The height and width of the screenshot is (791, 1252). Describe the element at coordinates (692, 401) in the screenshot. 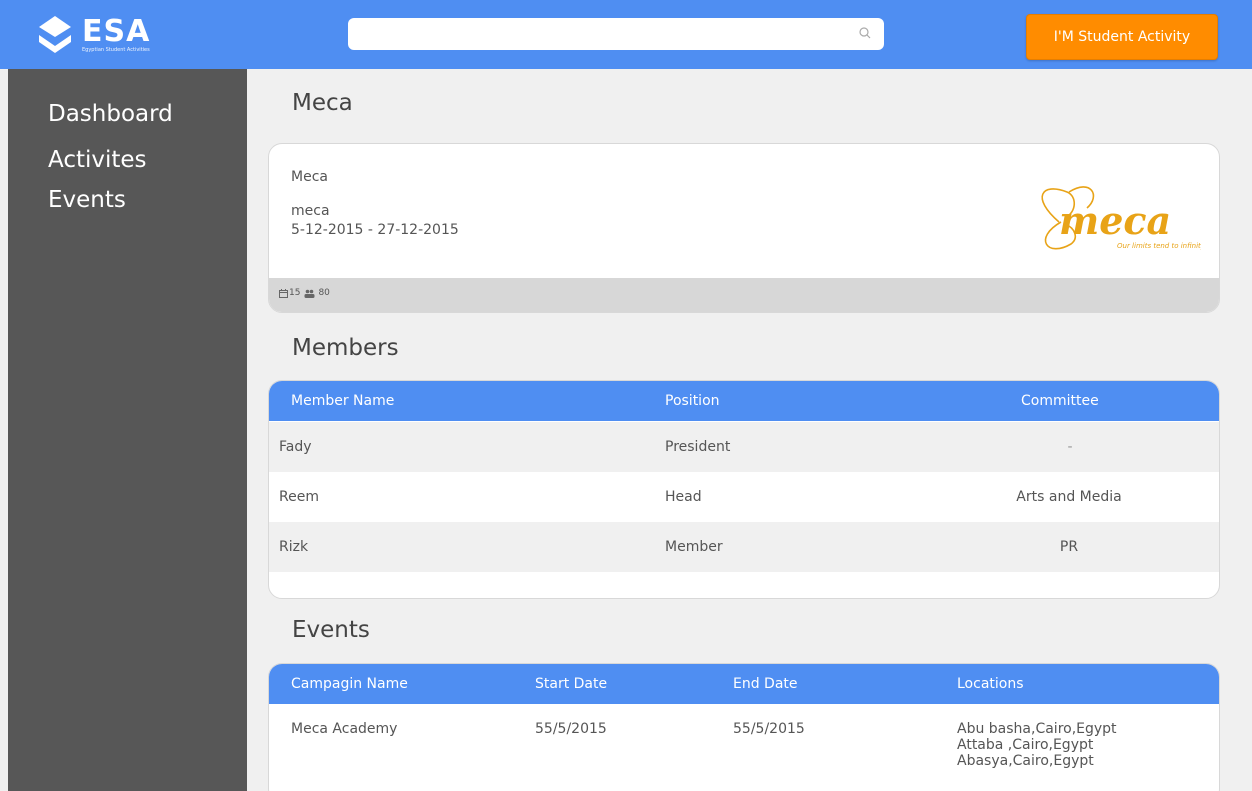

I see `column-position: Position` at that location.